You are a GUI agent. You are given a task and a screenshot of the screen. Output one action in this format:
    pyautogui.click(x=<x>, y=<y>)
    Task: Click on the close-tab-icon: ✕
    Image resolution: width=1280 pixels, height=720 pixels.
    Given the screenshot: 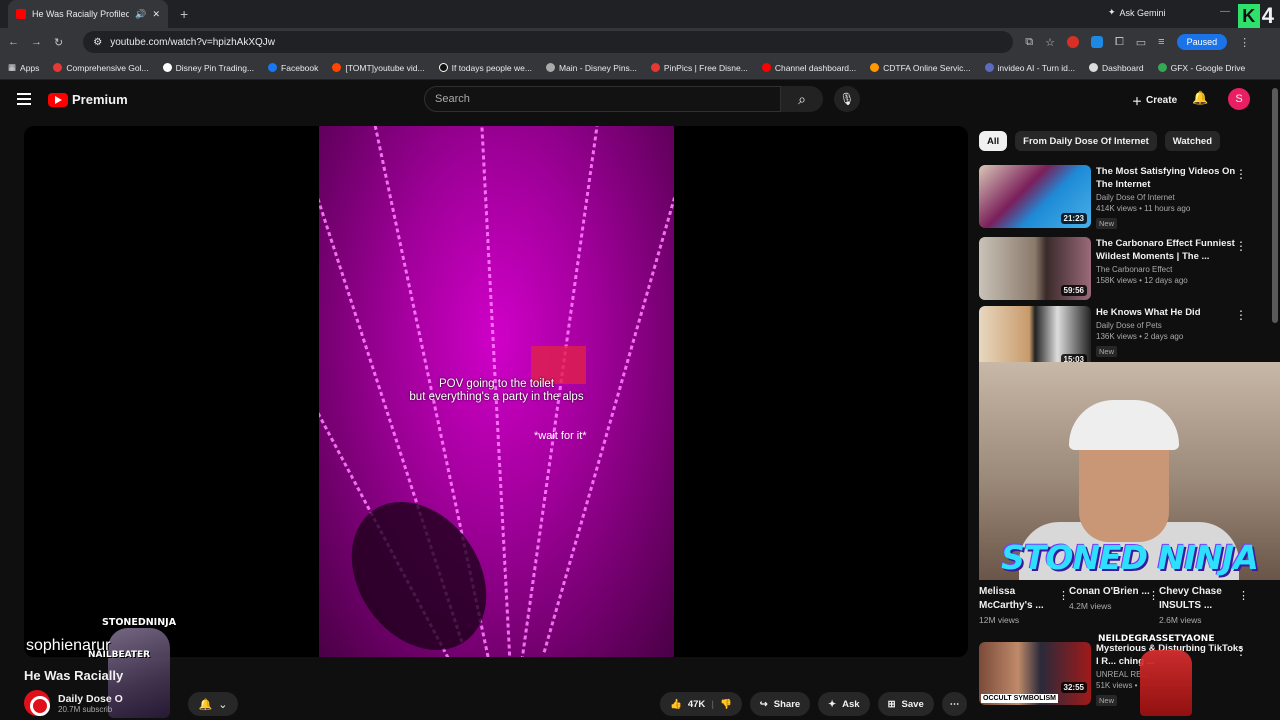 What is the action you would take?
    pyautogui.click(x=156, y=14)
    